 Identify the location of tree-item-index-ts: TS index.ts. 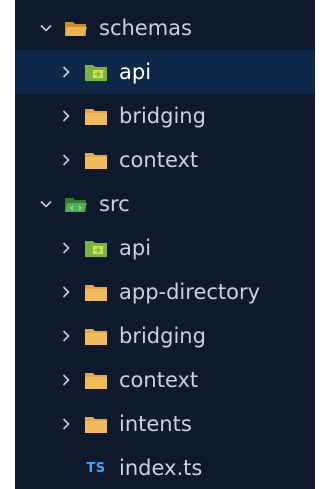
(165, 467).